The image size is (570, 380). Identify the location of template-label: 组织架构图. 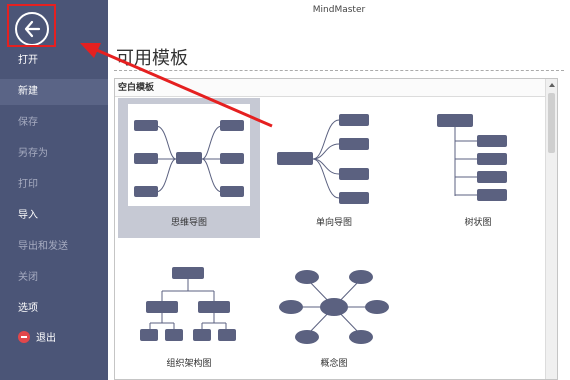
(189, 364).